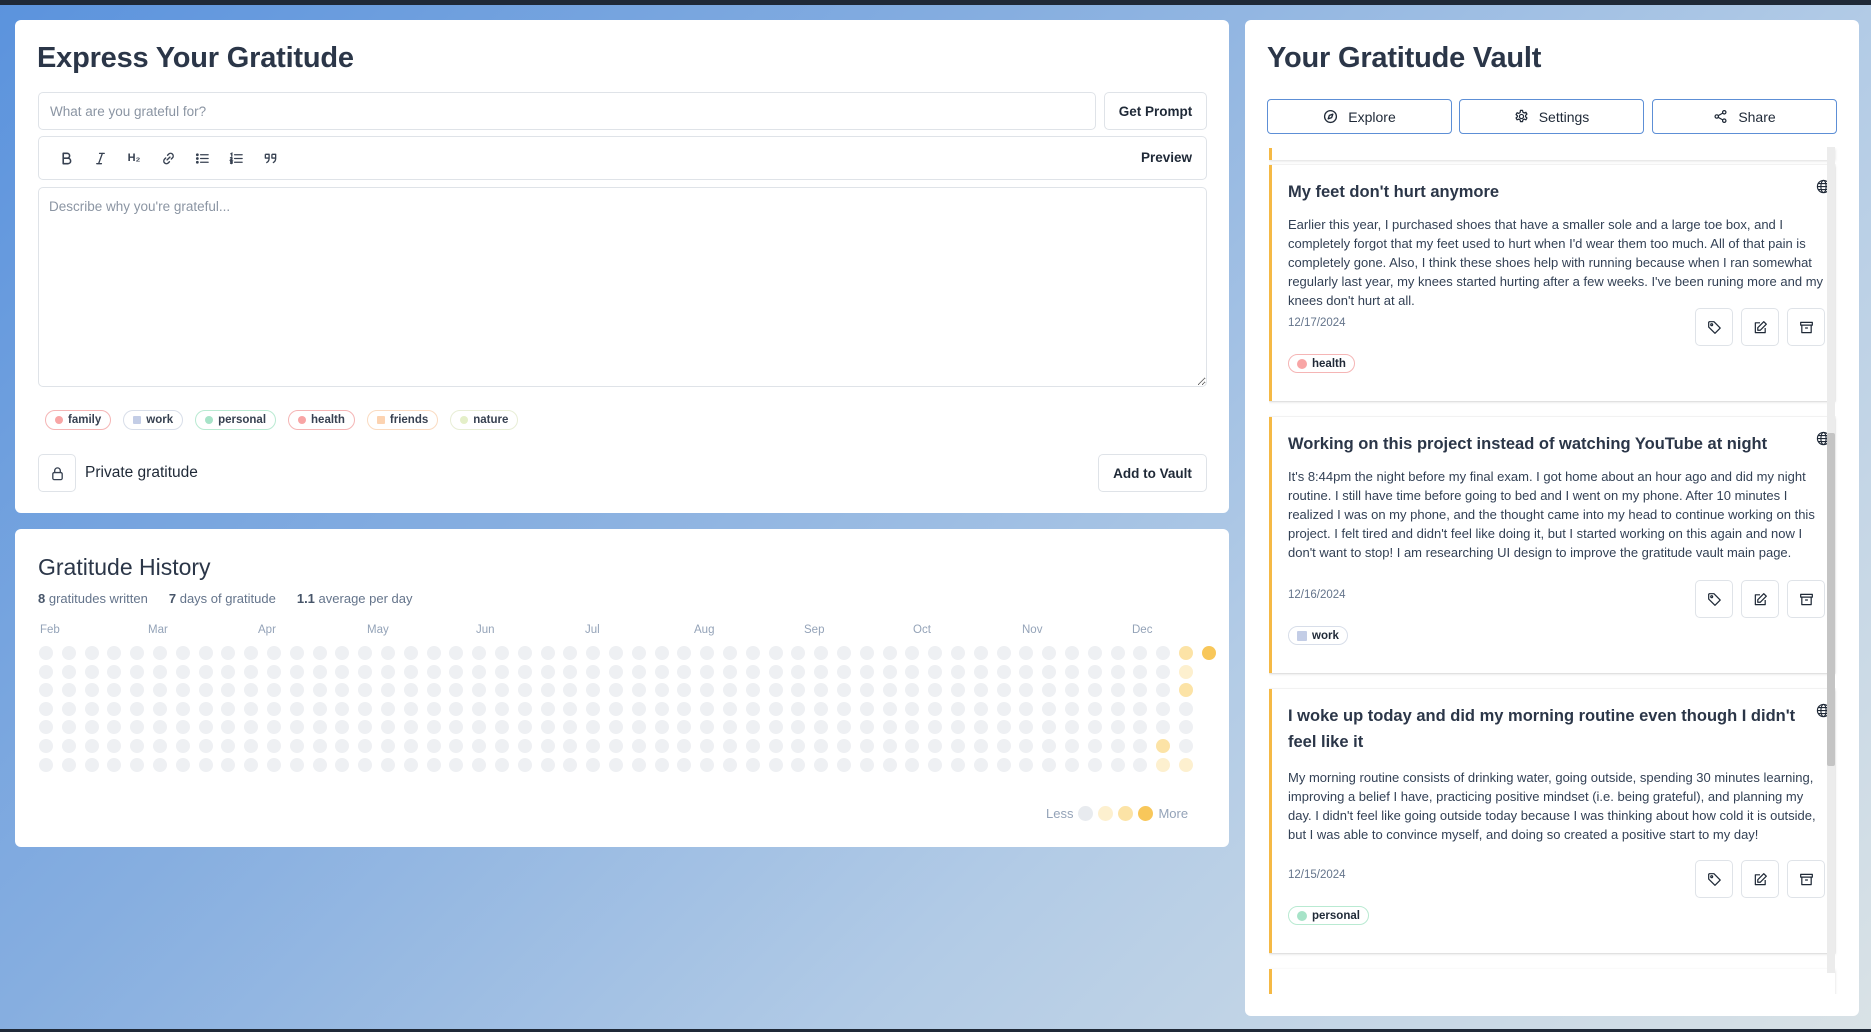 This screenshot has width=1871, height=1032. What do you see at coordinates (1760, 879) in the screenshot?
I see `edit-icon` at bounding box center [1760, 879].